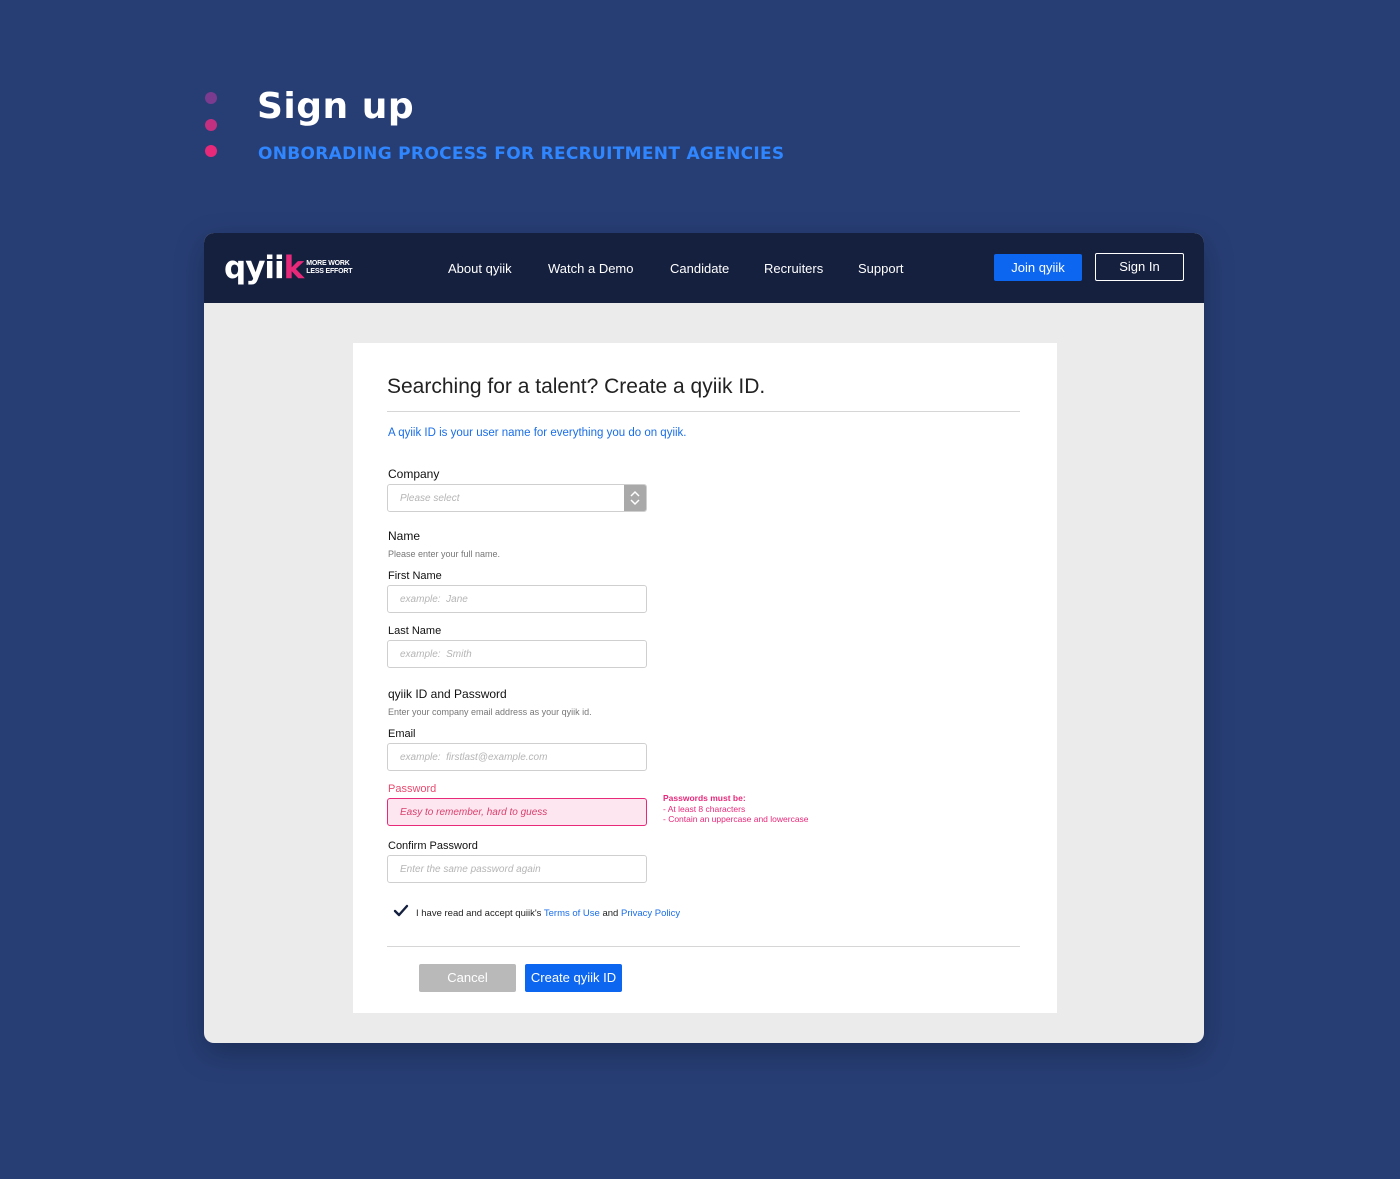  I want to click on cancel-button: Cancel, so click(467, 978).